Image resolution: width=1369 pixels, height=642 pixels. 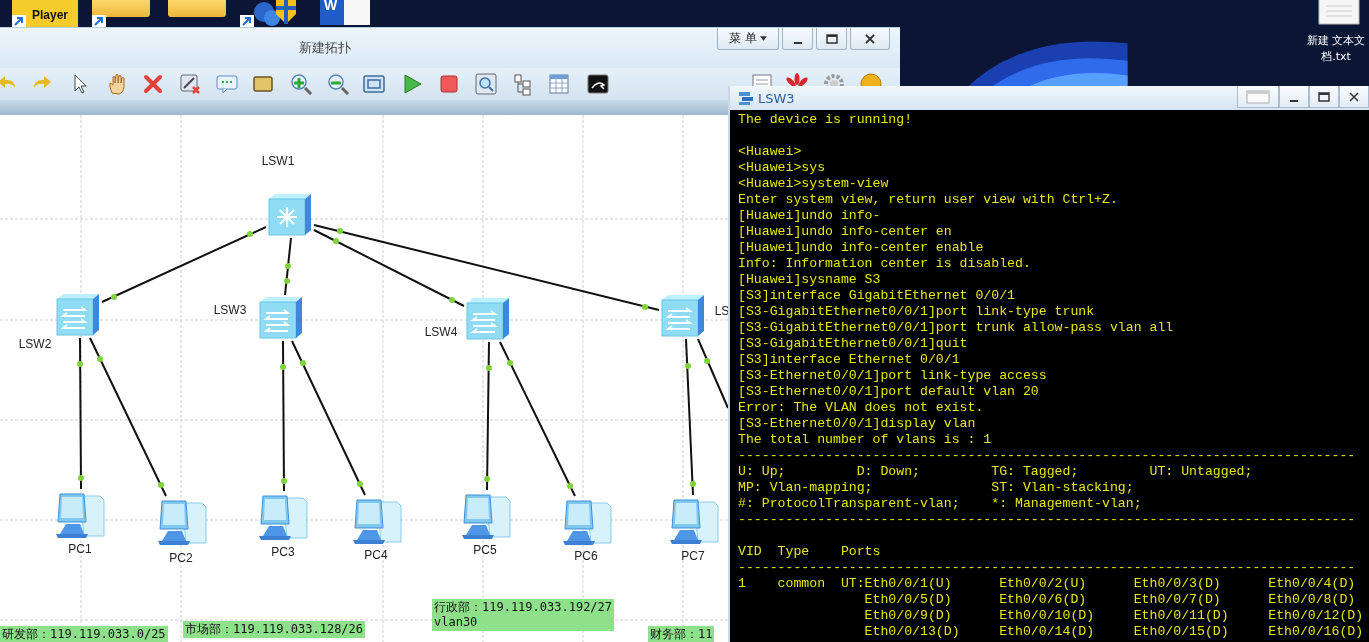 What do you see at coordinates (834, 79) in the screenshot?
I see `settings-icon` at bounding box center [834, 79].